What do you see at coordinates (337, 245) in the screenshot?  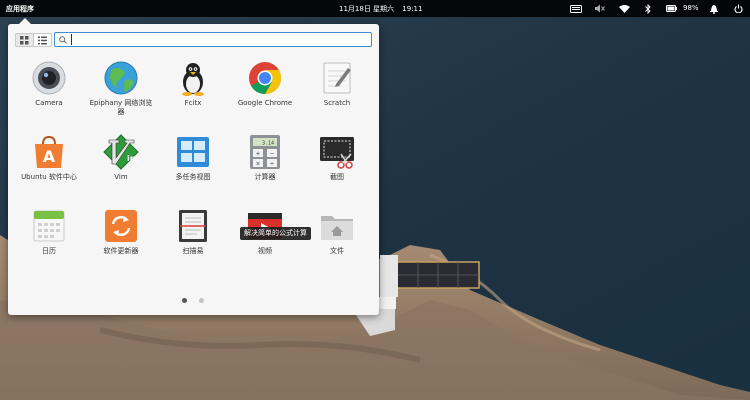 I see `app-files: 文件` at bounding box center [337, 245].